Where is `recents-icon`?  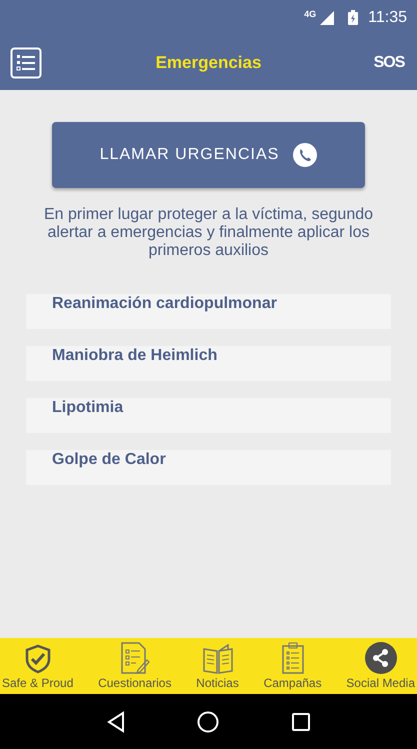 recents-icon is located at coordinates (301, 722).